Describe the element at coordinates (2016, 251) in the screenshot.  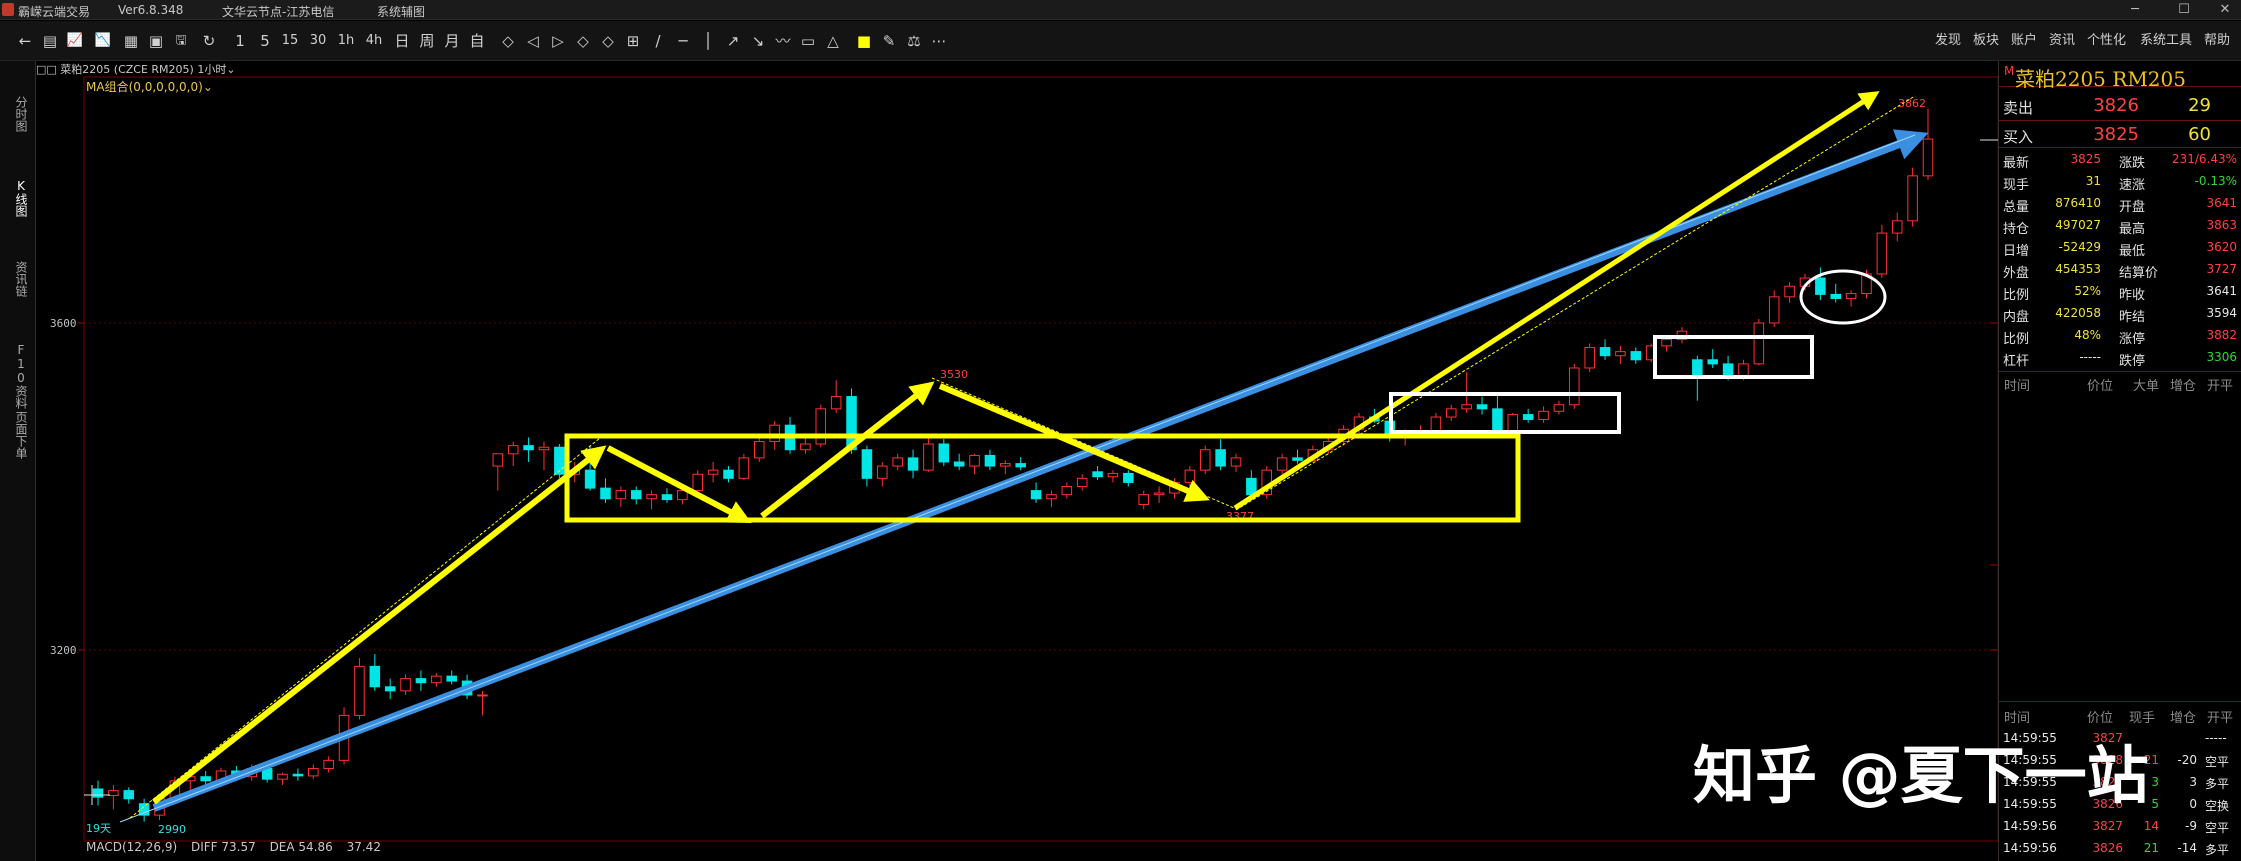
I see `quote-cell: 日增` at that location.